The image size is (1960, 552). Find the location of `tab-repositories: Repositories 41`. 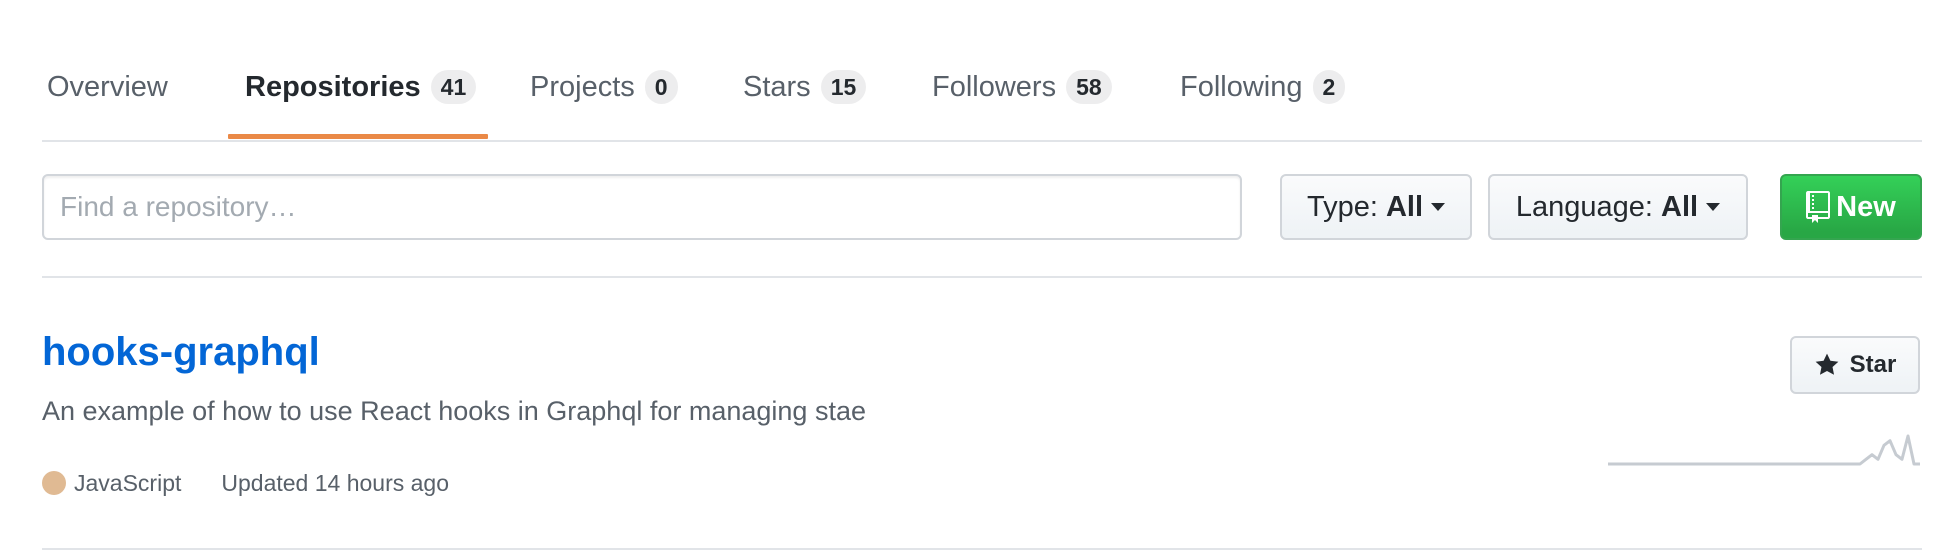

tab-repositories: Repositories 41 is located at coordinates (361, 87).